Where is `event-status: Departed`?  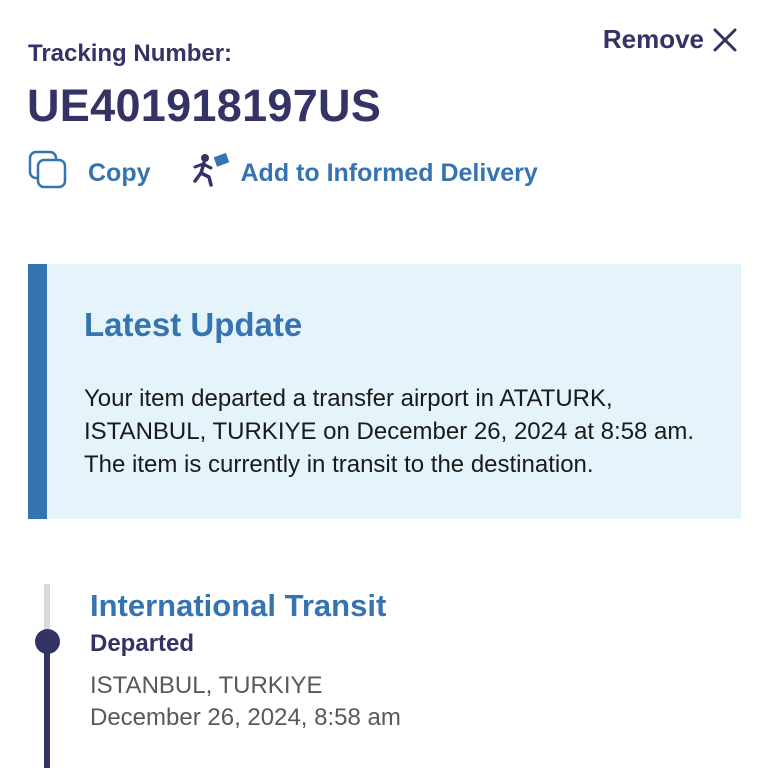 event-status: Departed is located at coordinates (142, 643).